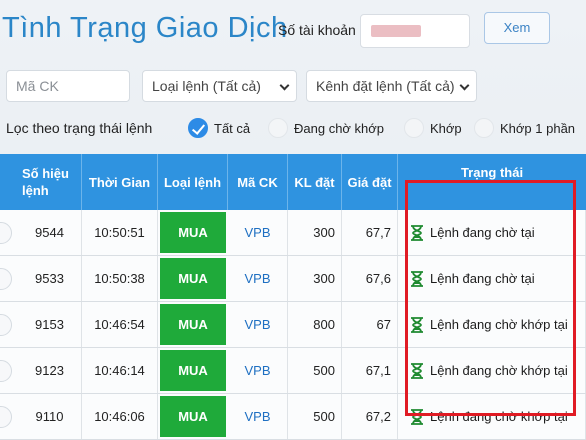 This screenshot has height=440, width=586. I want to click on cell-price: 67, so click(370, 324).